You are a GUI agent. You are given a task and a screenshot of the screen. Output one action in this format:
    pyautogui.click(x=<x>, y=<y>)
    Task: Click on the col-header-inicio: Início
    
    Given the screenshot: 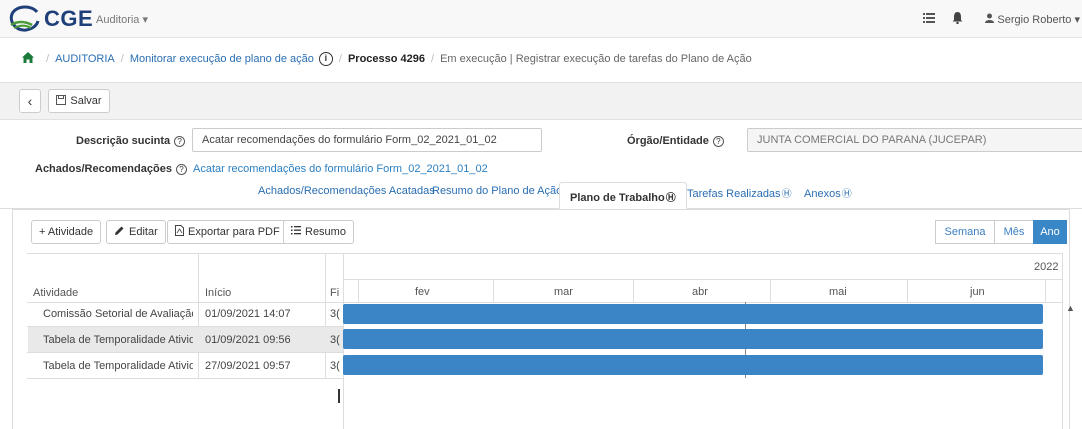 What is the action you would take?
    pyautogui.click(x=218, y=293)
    